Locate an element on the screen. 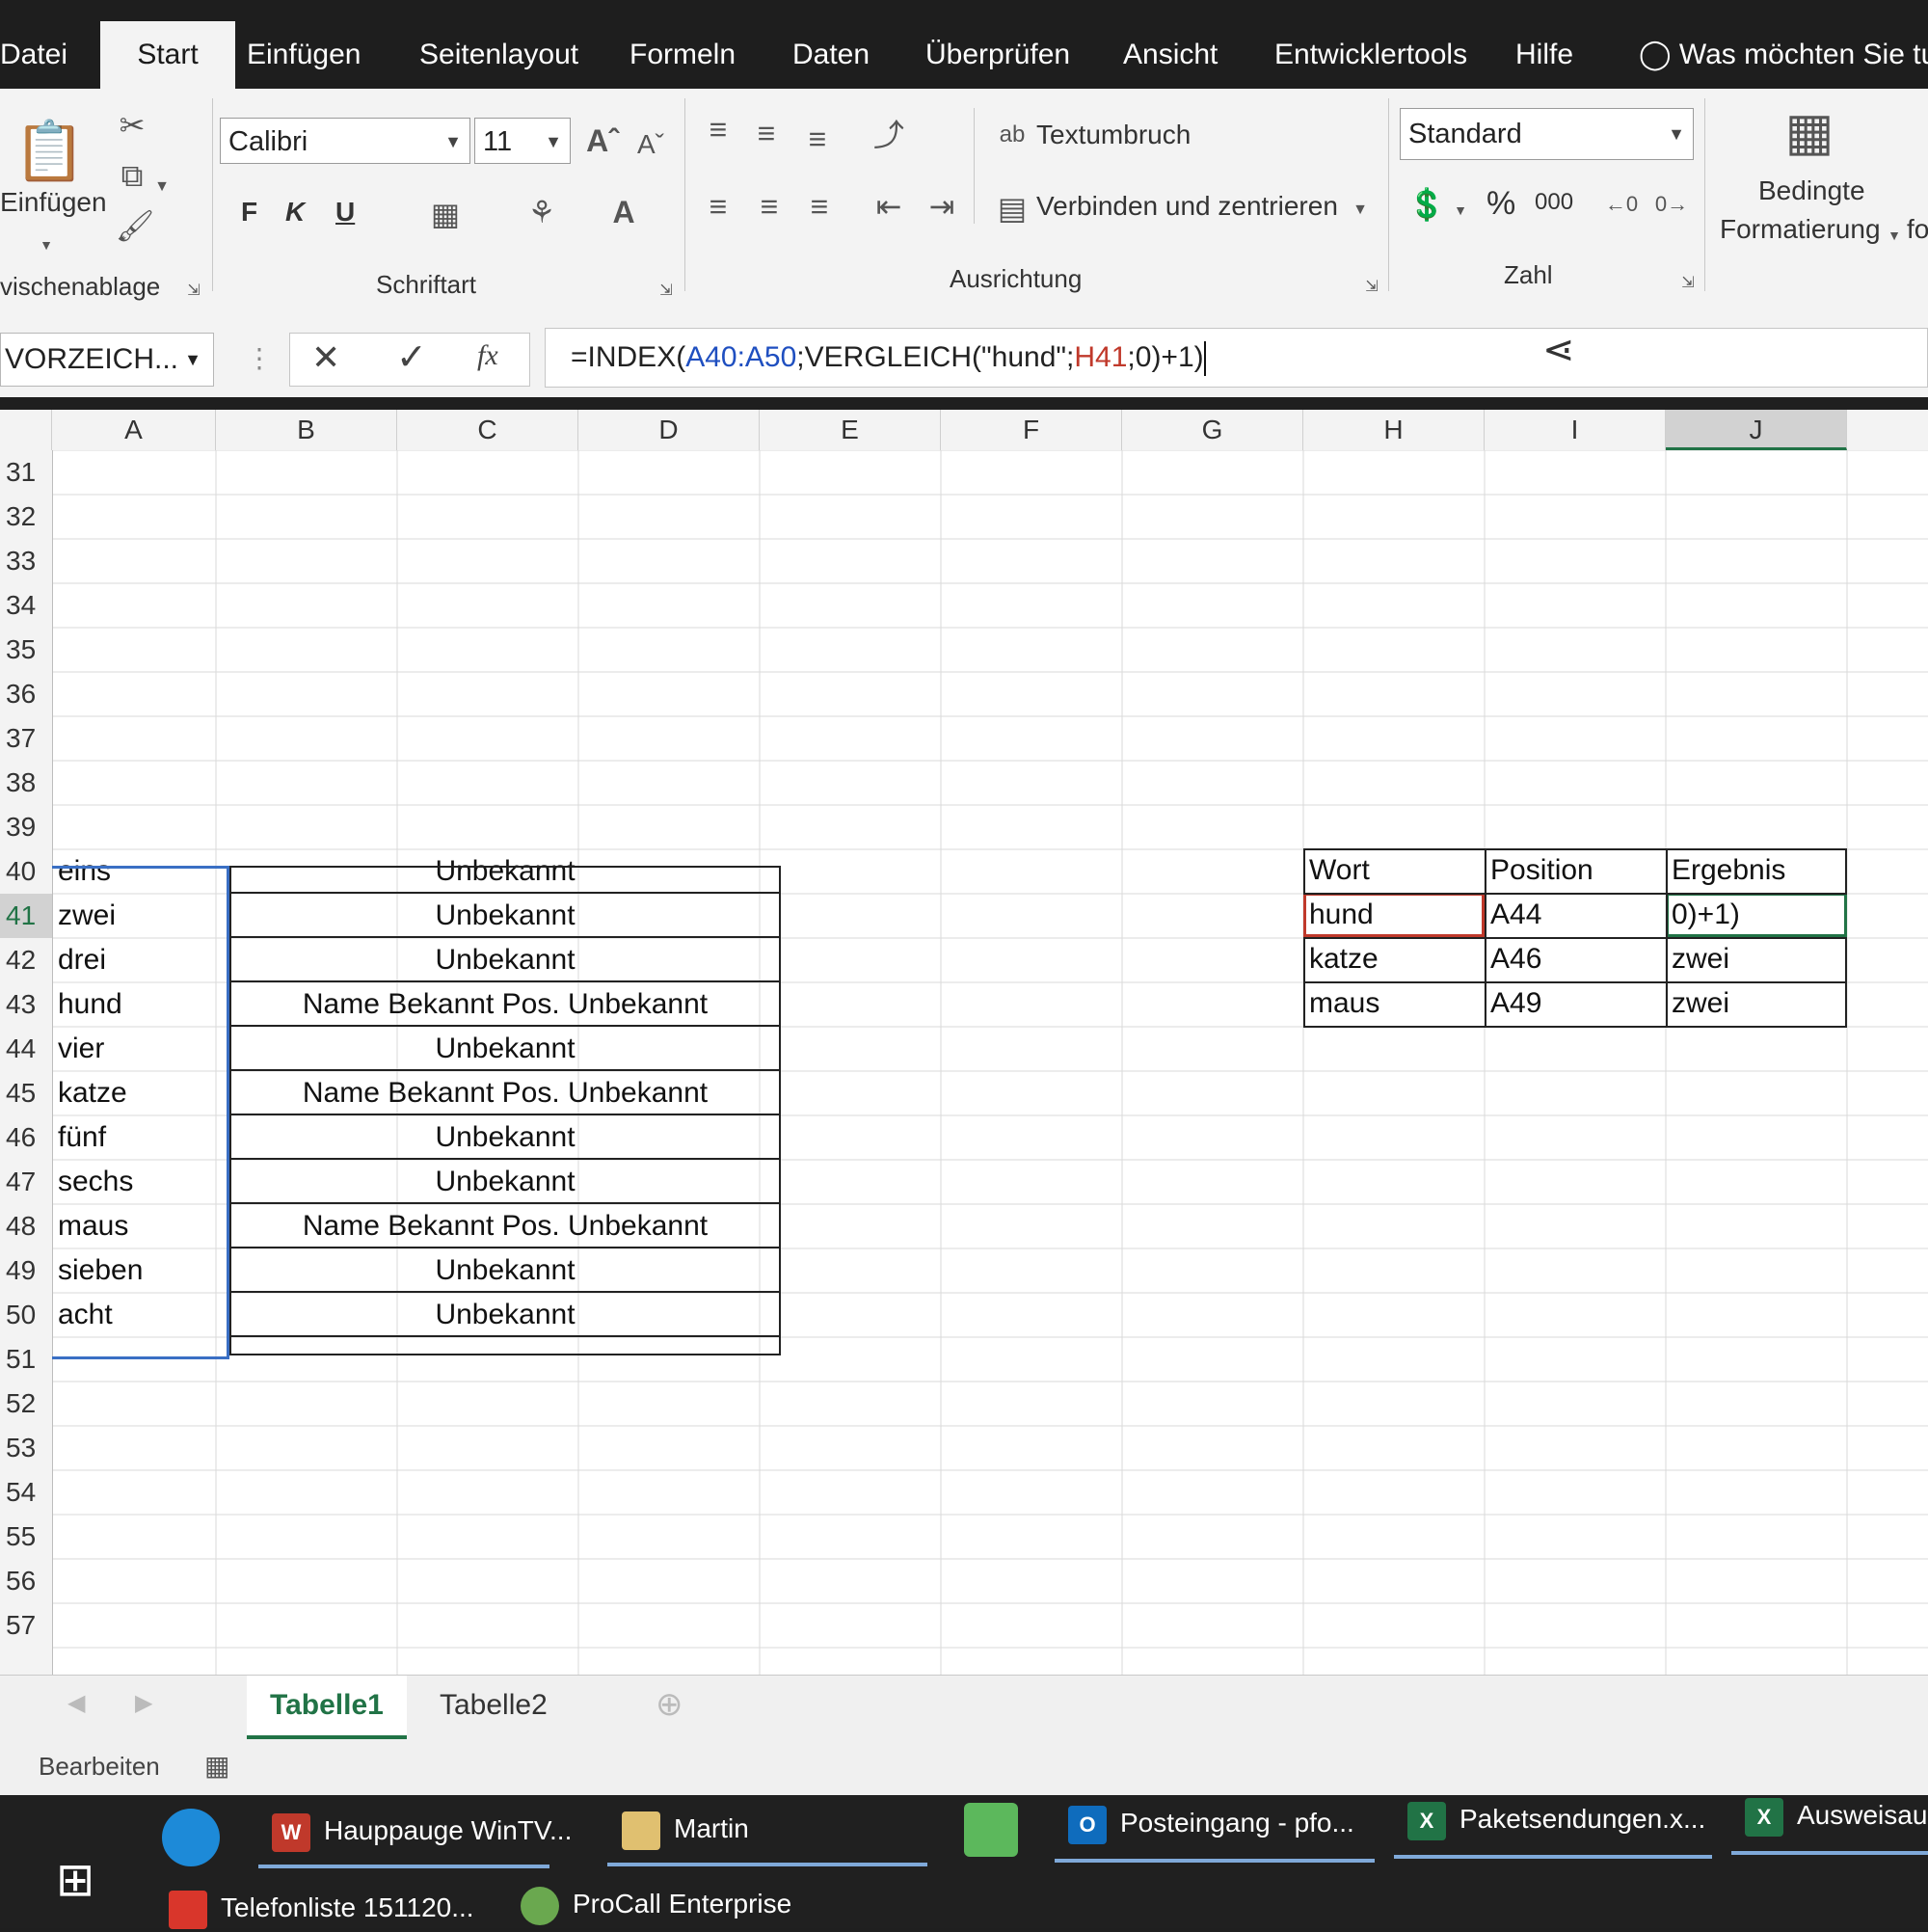 This screenshot has width=1928, height=1932. orientation-icon: ⤴ is located at coordinates (889, 135).